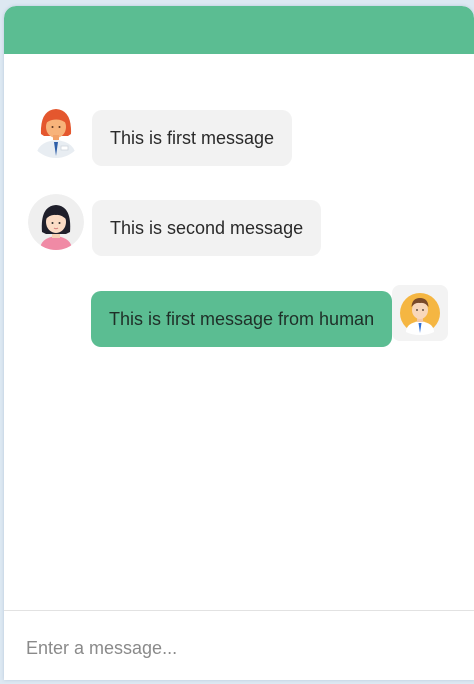  What do you see at coordinates (420, 313) in the screenshot?
I see `man-avatar-icon` at bounding box center [420, 313].